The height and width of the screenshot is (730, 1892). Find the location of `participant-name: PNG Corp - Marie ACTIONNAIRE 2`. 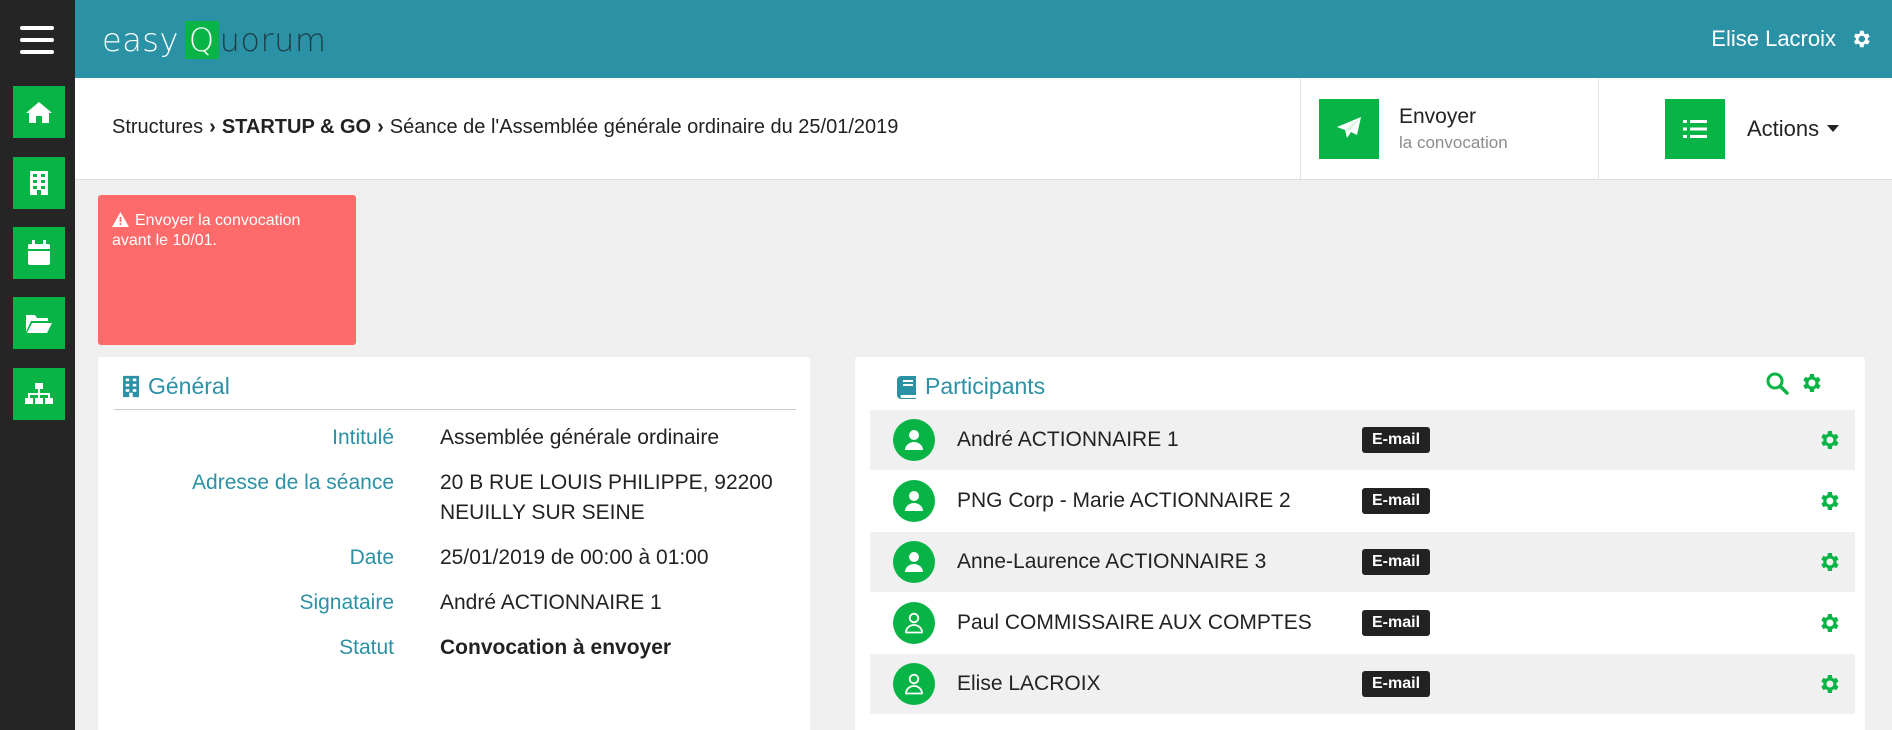

participant-name: PNG Corp - Marie ACTIONNAIRE 2 is located at coordinates (1124, 500).